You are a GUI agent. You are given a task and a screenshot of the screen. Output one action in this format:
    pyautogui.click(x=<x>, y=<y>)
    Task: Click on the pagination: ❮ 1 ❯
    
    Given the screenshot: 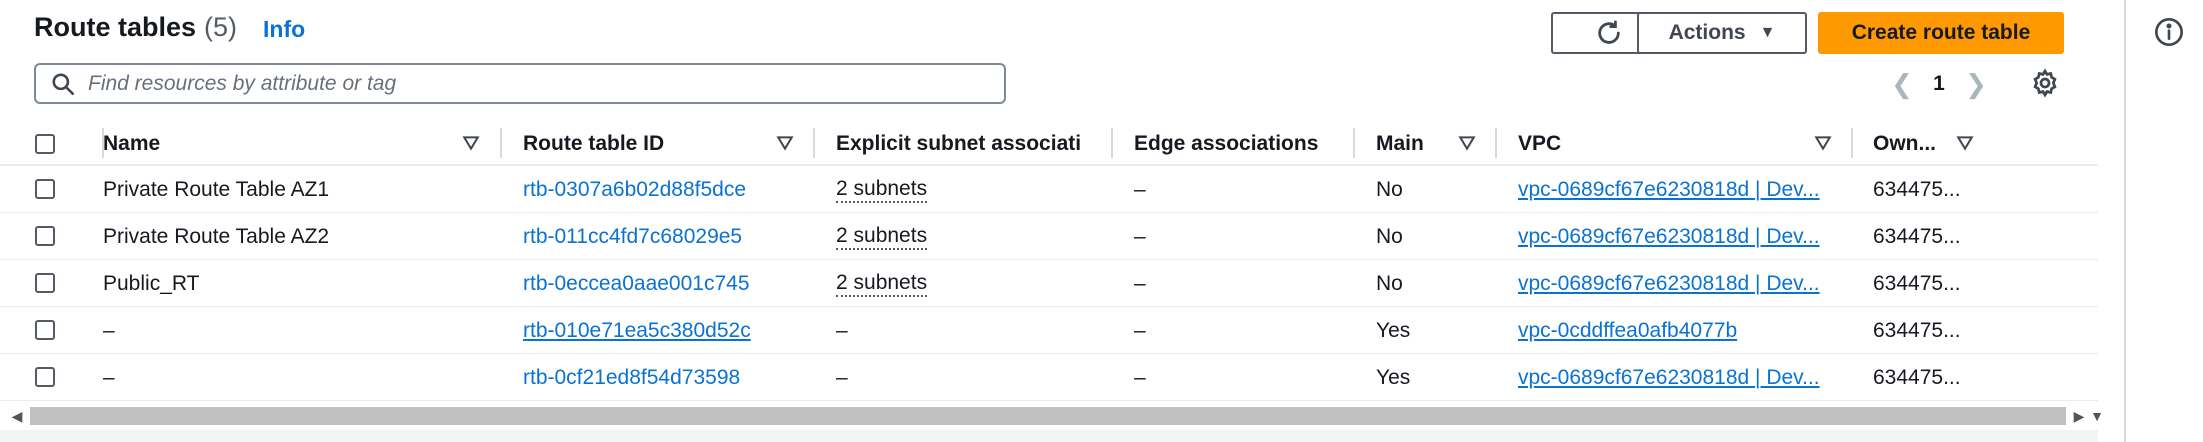 What is the action you would take?
    pyautogui.click(x=1939, y=84)
    